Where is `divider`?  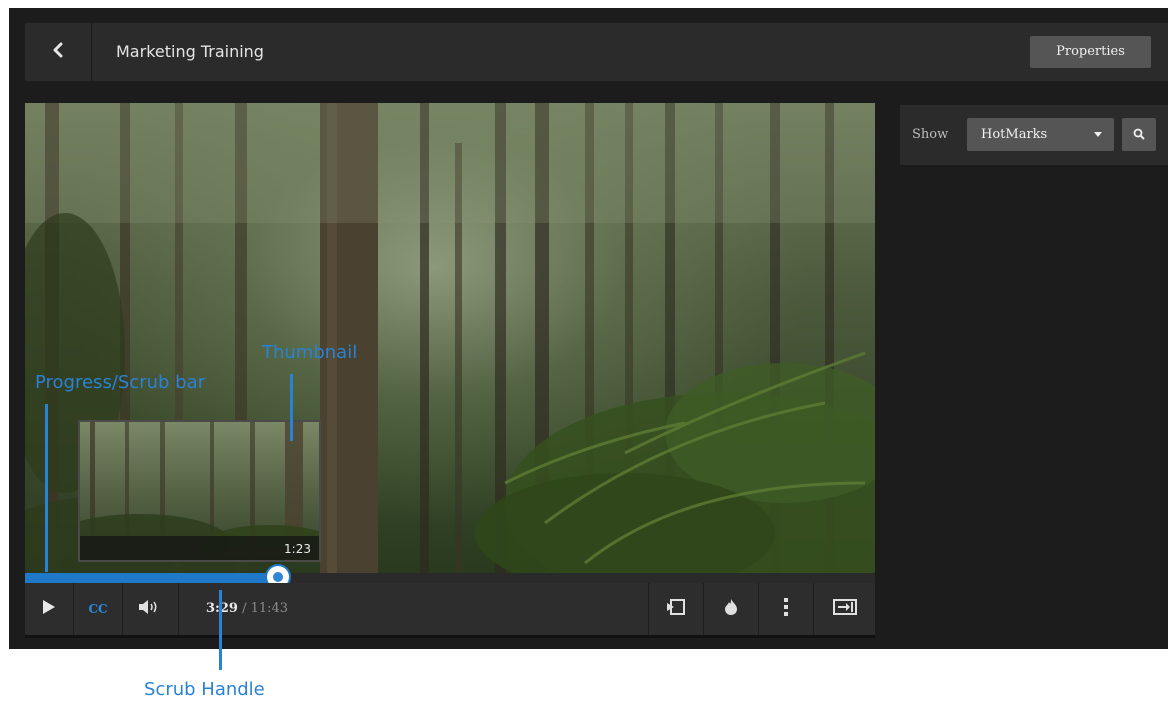
divider is located at coordinates (178, 609).